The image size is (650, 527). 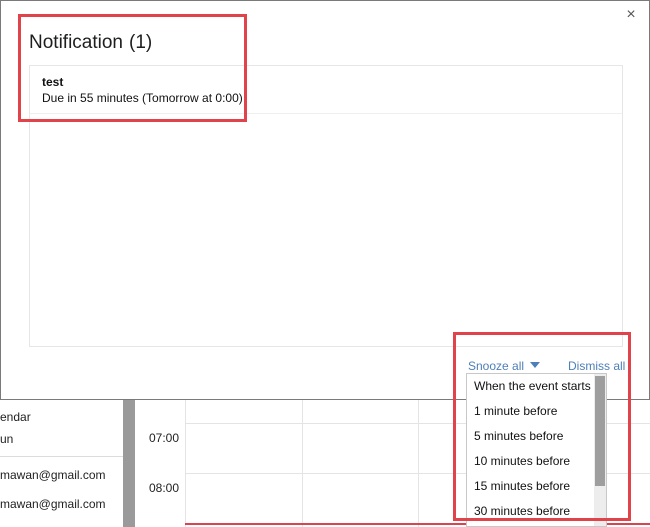 I want to click on dismiss-all-button: Dismiss all, so click(x=596, y=366).